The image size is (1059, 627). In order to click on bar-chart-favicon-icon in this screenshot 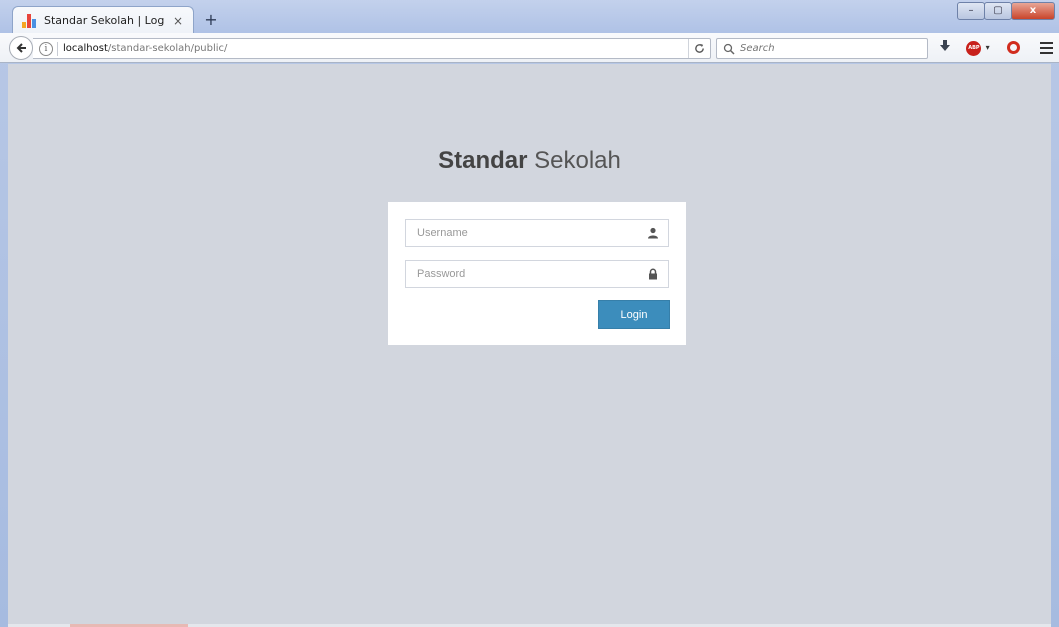, I will do `click(30, 20)`.